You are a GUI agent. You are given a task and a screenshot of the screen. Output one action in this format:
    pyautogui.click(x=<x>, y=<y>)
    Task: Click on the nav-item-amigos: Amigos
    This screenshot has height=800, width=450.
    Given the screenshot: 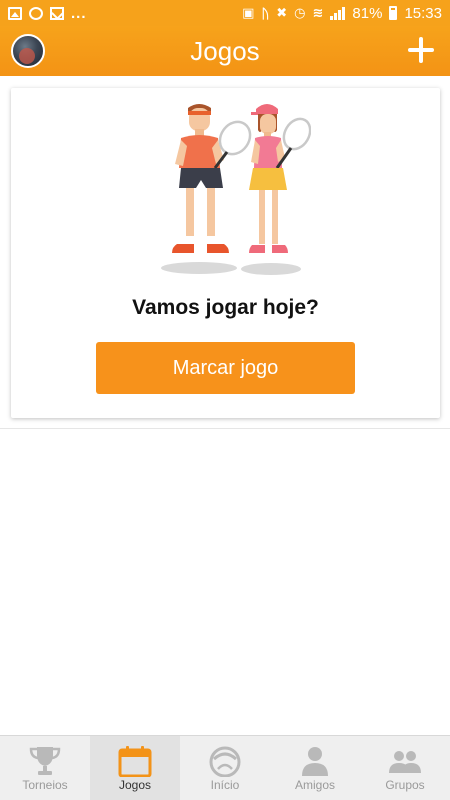 What is the action you would take?
    pyautogui.click(x=315, y=768)
    